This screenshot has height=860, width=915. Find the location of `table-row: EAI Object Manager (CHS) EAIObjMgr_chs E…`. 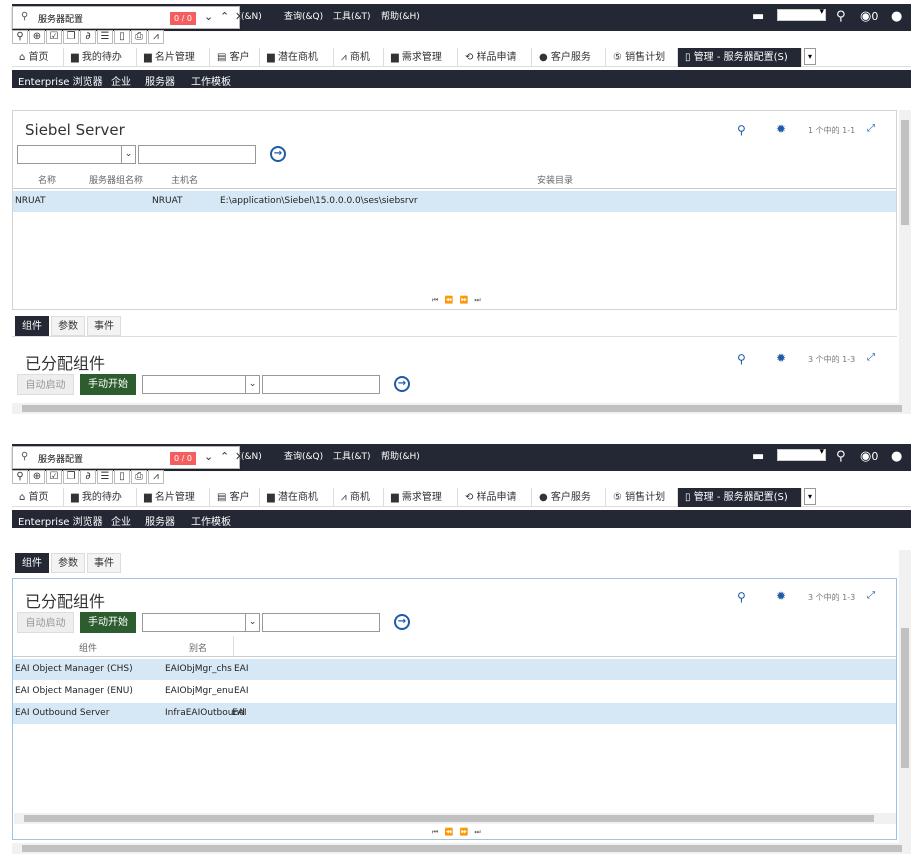

table-row: EAI Object Manager (CHS) EAIObjMgr_chs E… is located at coordinates (454, 669).